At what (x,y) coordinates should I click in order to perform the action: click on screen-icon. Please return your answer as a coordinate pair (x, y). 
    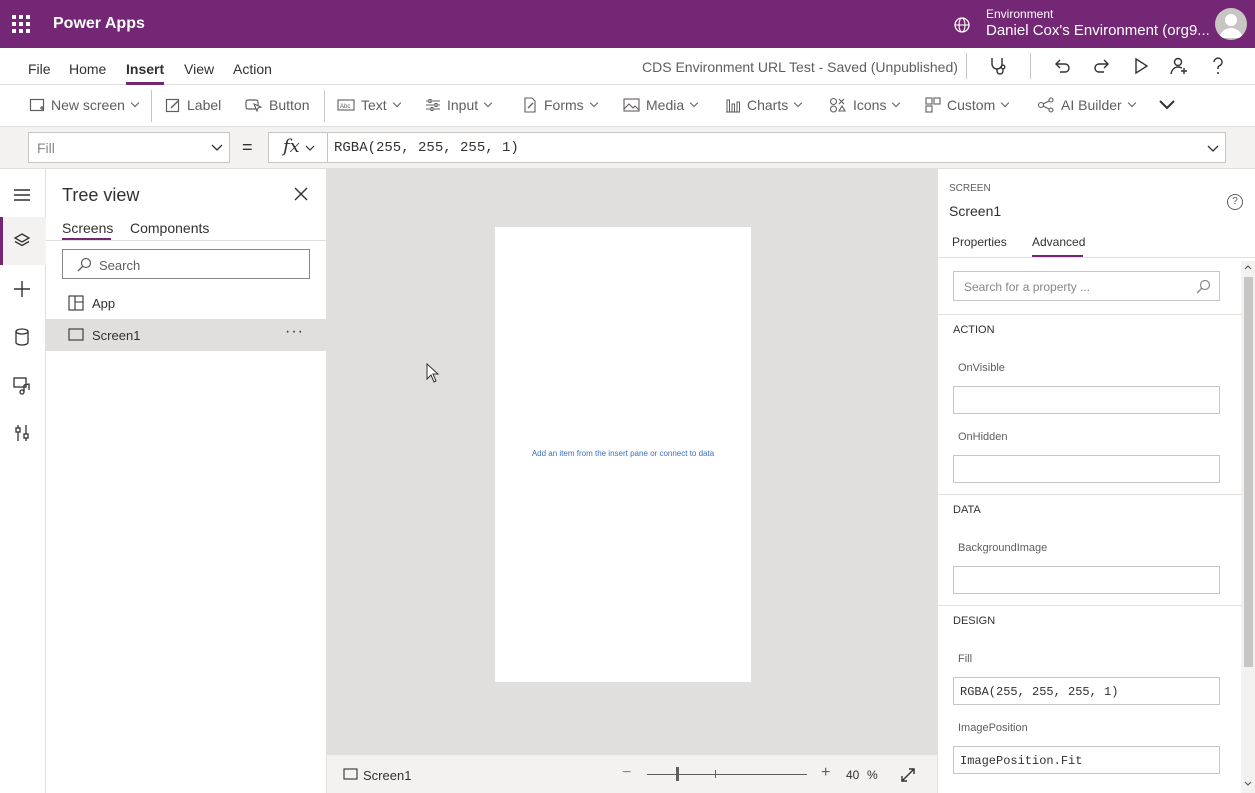
    Looking at the image, I should click on (76, 334).